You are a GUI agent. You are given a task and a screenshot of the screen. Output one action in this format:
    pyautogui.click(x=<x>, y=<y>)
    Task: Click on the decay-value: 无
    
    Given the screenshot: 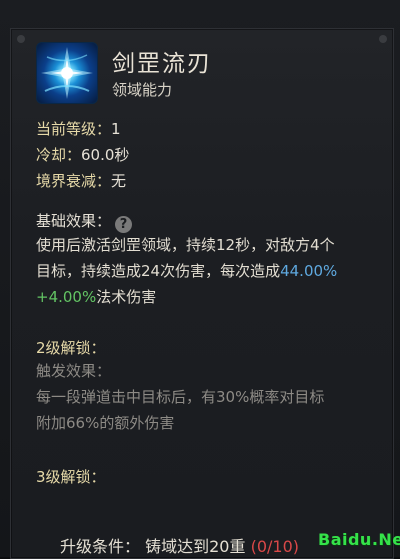 What is the action you would take?
    pyautogui.click(x=119, y=181)
    